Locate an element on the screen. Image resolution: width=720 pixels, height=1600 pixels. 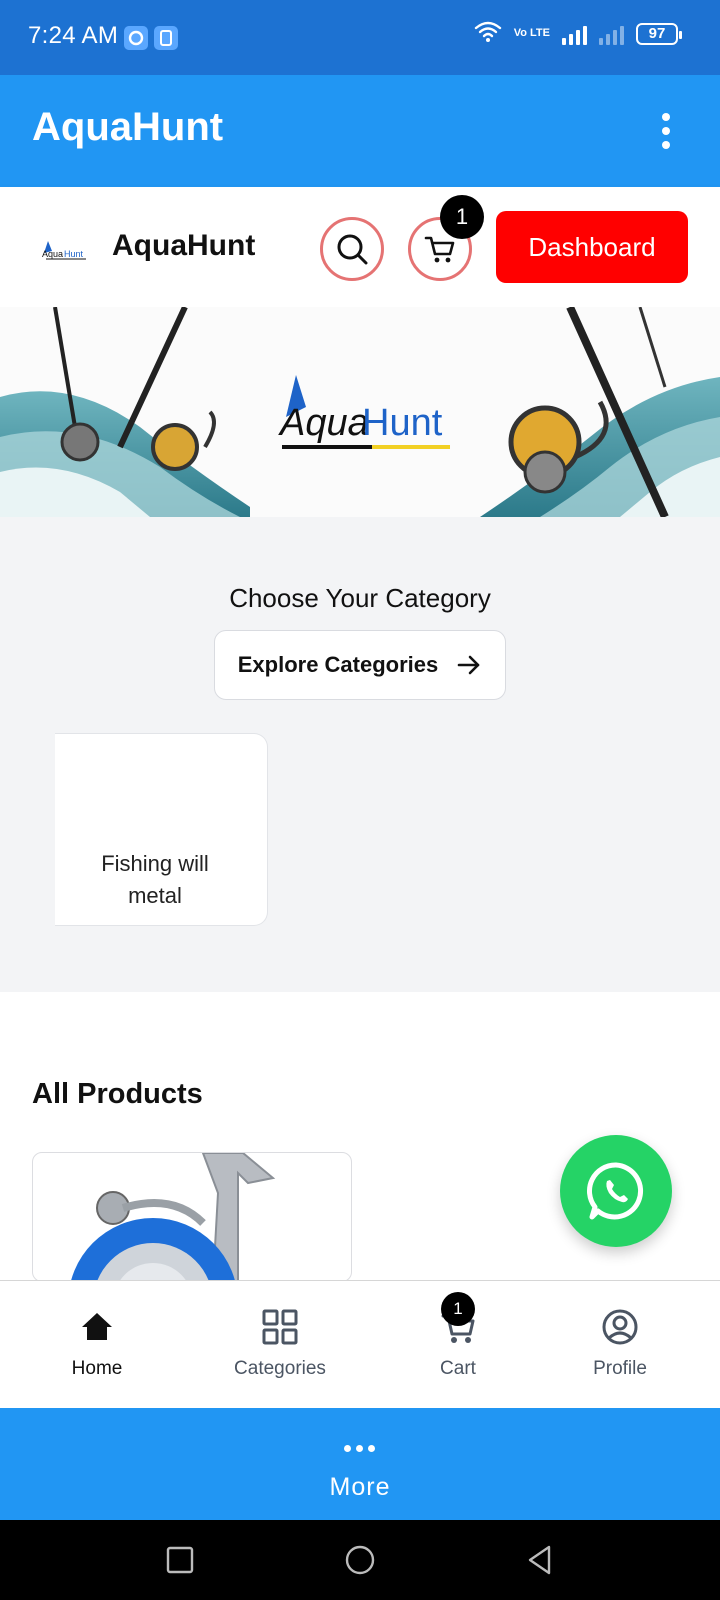
arrow-right-icon is located at coordinates (468, 665).